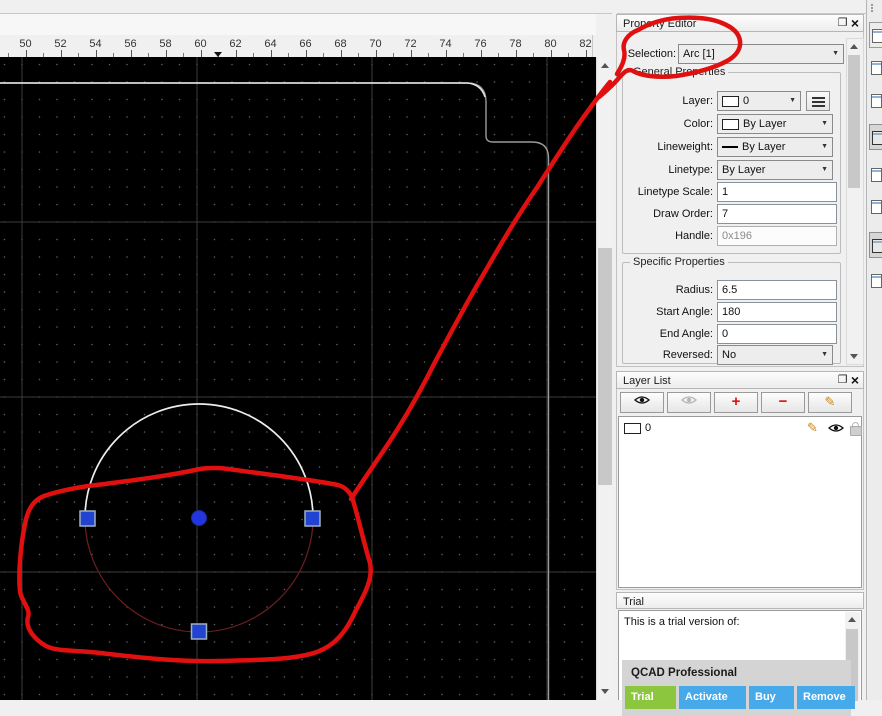  What do you see at coordinates (60, 44) in the screenshot?
I see `ruler-number: 52` at bounding box center [60, 44].